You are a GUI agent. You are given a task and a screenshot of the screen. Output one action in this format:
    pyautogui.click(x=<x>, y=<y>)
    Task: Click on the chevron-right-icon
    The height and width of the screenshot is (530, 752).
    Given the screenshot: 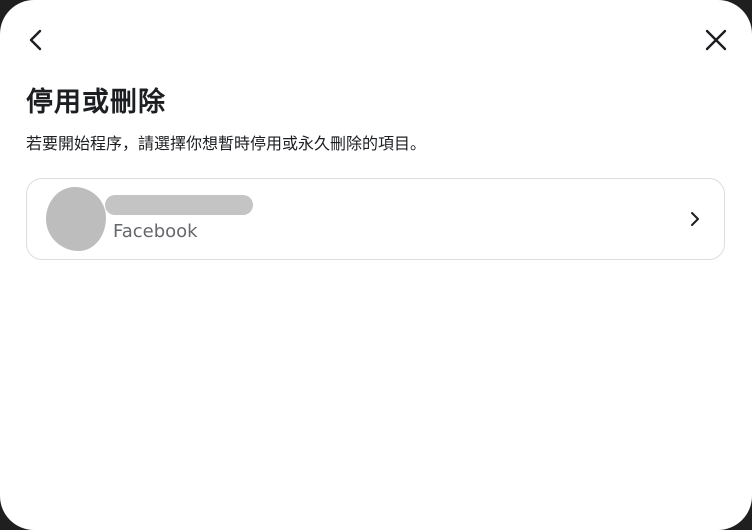 What is the action you would take?
    pyautogui.click(x=695, y=219)
    